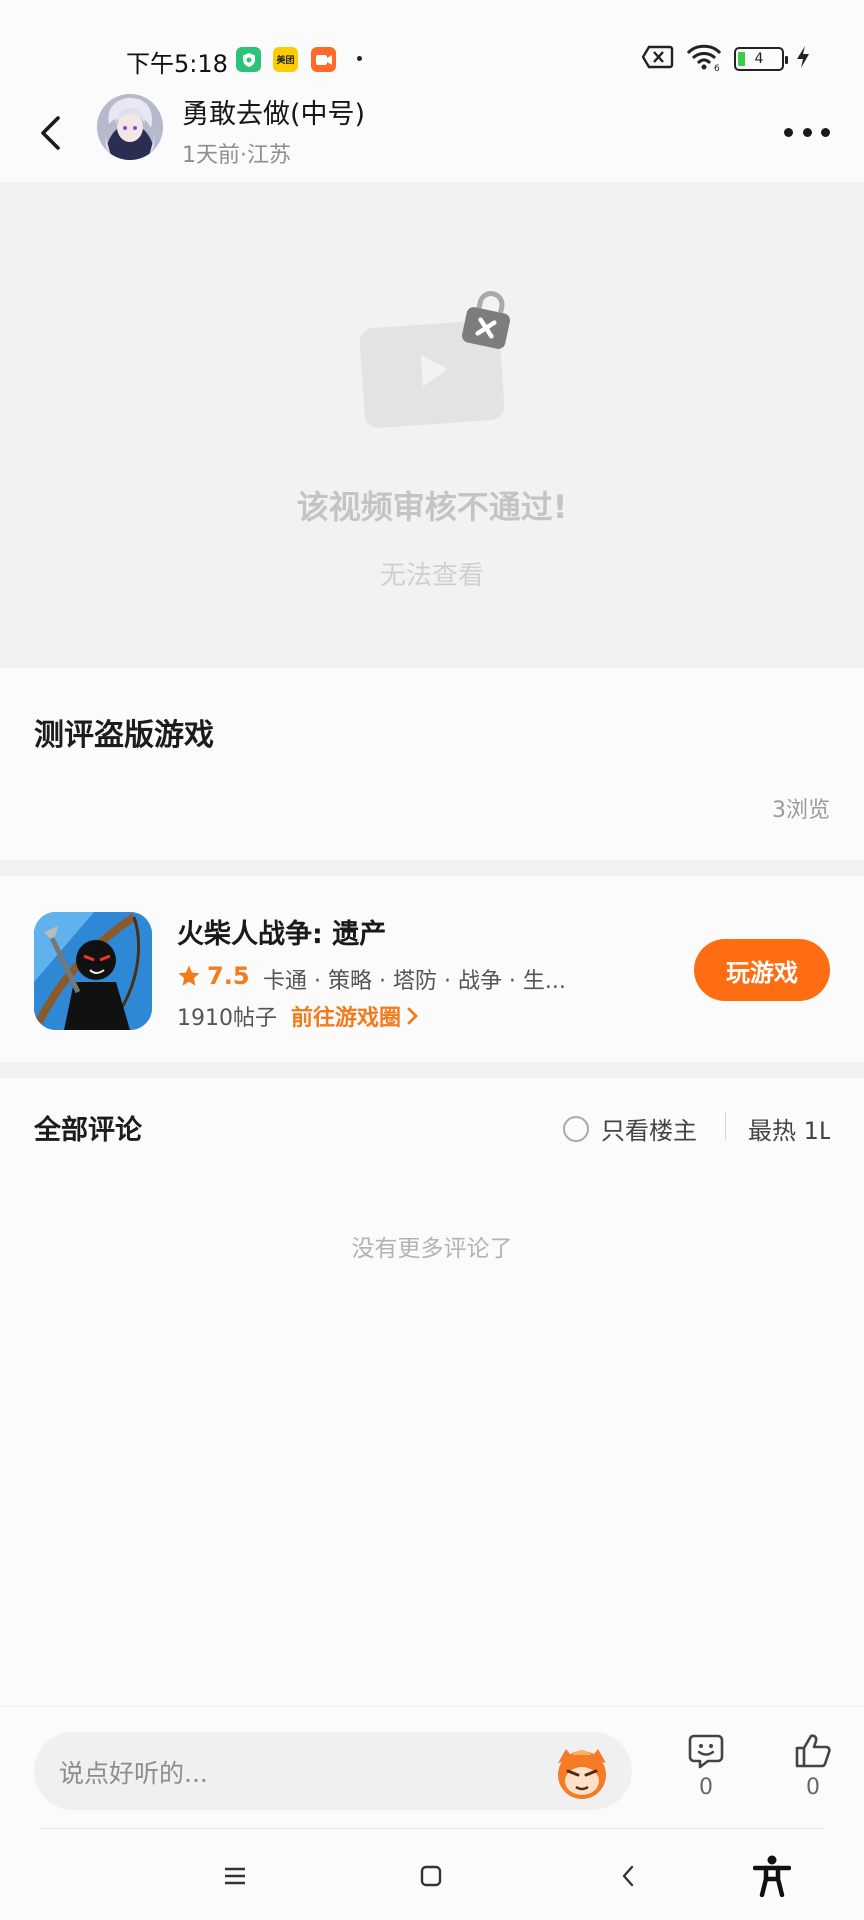  What do you see at coordinates (803, 59) in the screenshot?
I see `charging-icon` at bounding box center [803, 59].